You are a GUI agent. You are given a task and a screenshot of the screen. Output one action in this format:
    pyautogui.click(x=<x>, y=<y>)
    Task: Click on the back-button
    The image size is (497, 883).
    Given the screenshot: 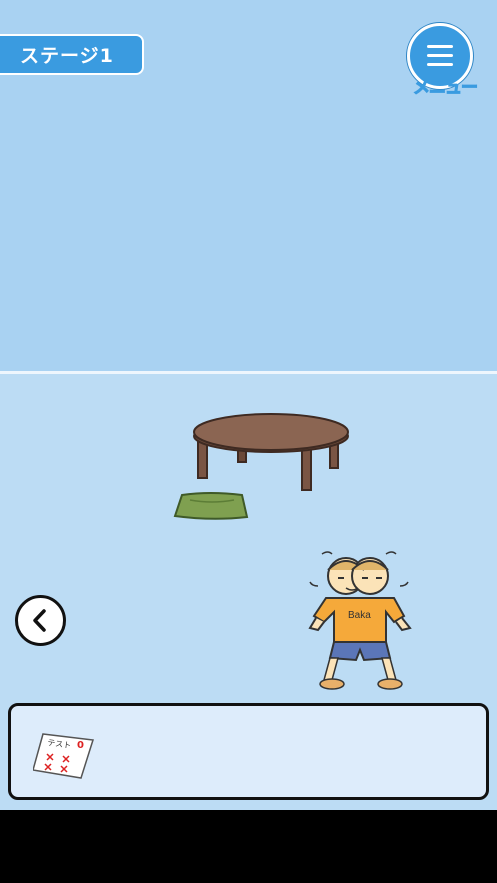 What is the action you would take?
    pyautogui.click(x=40, y=620)
    